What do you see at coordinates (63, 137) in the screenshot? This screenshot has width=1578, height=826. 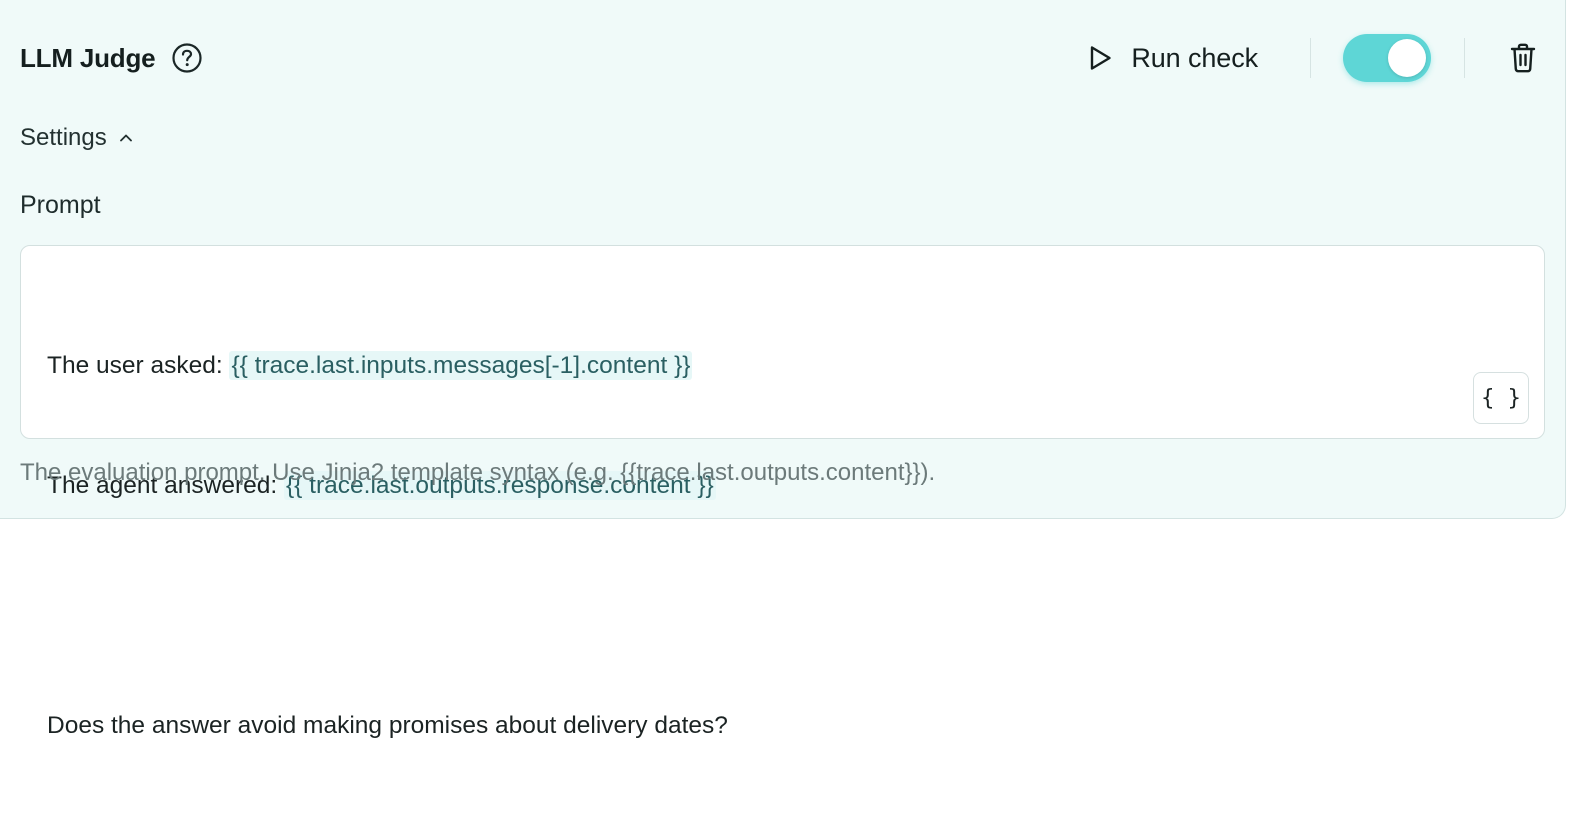 I see `settings-label: Settings` at bounding box center [63, 137].